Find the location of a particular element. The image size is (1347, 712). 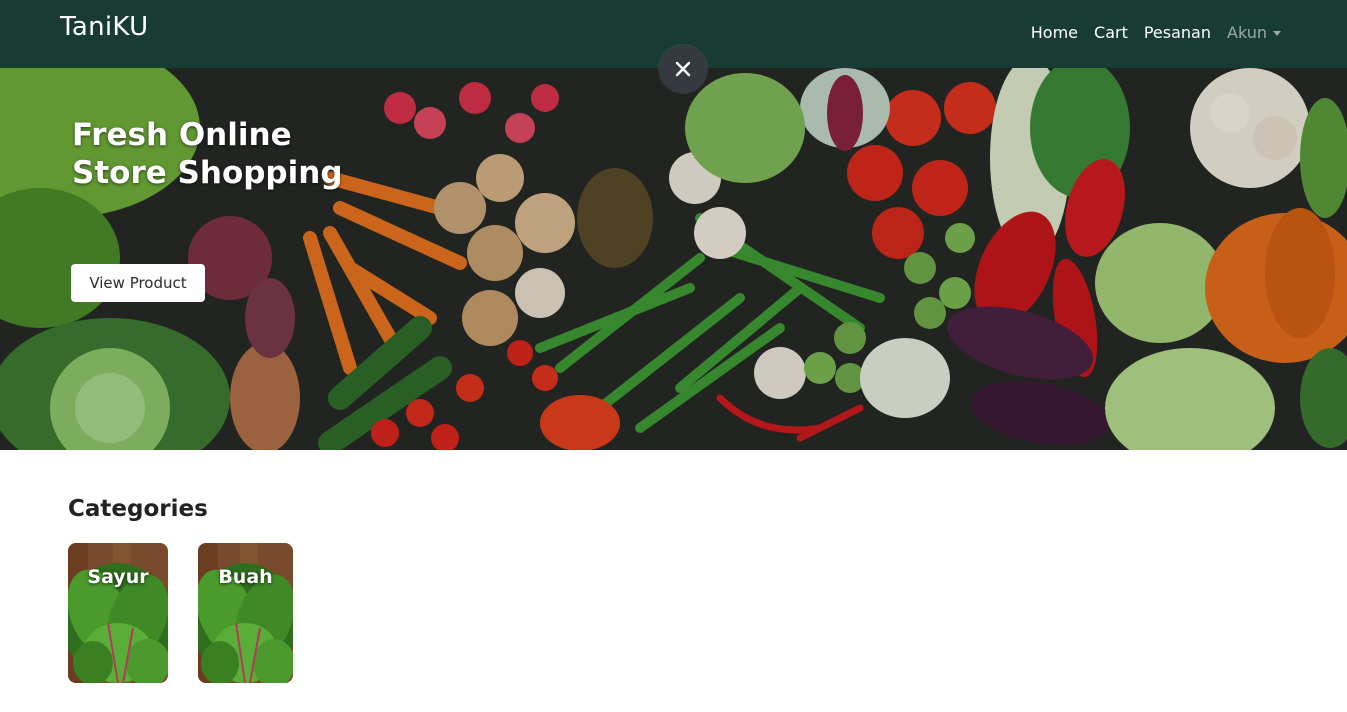

categories-heading: Categories is located at coordinates (138, 509).